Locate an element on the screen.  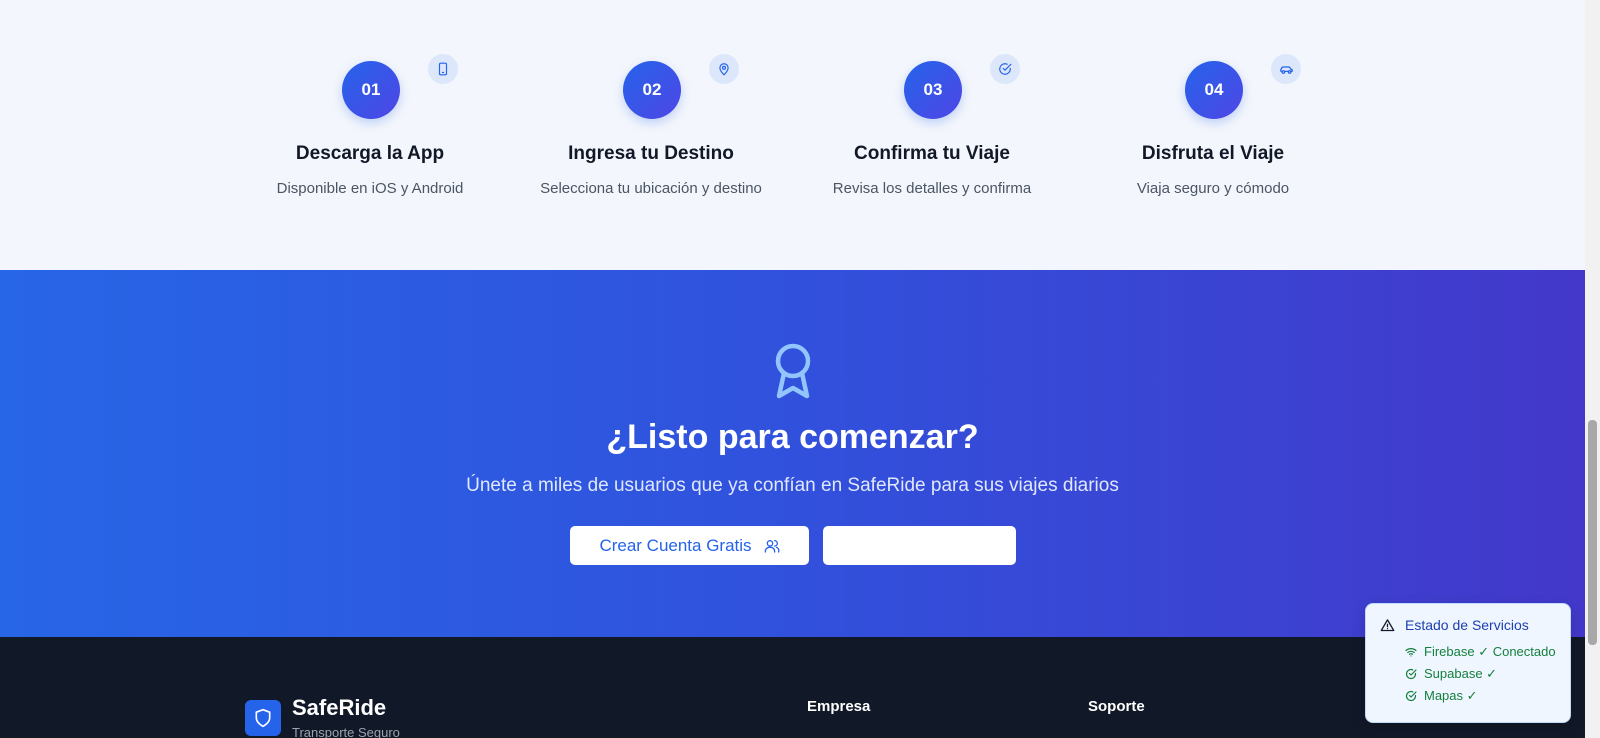
status-header: Estado de Servicios is located at coordinates (1454, 625).